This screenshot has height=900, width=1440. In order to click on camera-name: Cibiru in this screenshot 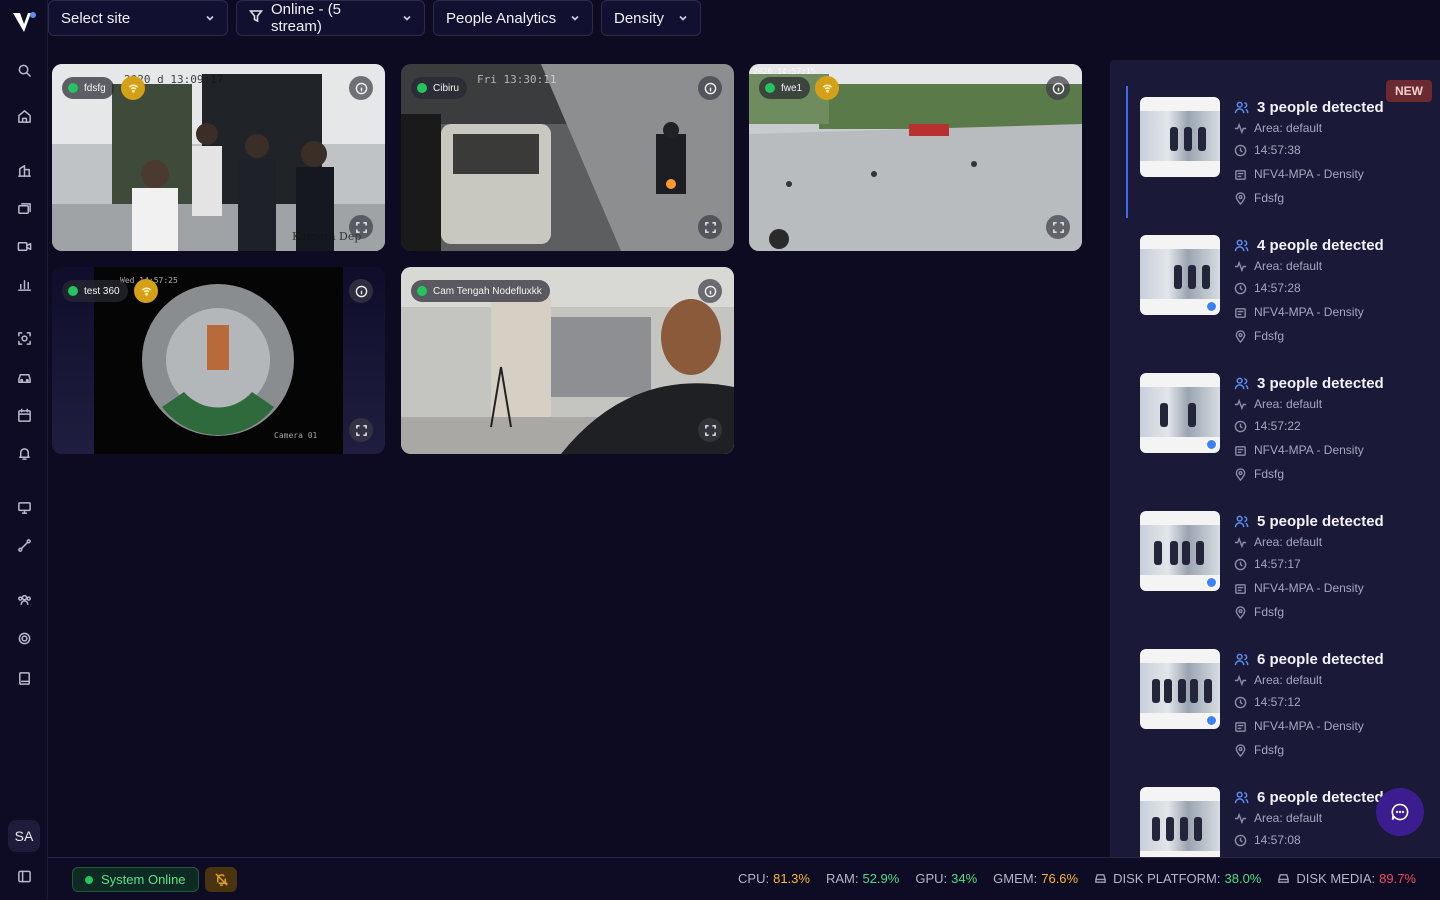, I will do `click(446, 88)`.